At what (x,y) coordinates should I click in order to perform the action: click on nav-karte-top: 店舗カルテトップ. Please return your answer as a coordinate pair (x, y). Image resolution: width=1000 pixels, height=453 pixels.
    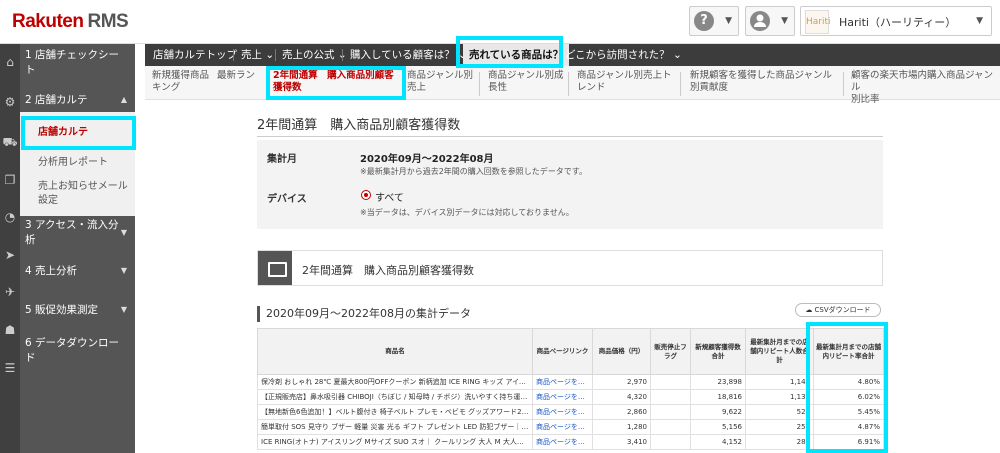
    Looking at the image, I should click on (195, 55).